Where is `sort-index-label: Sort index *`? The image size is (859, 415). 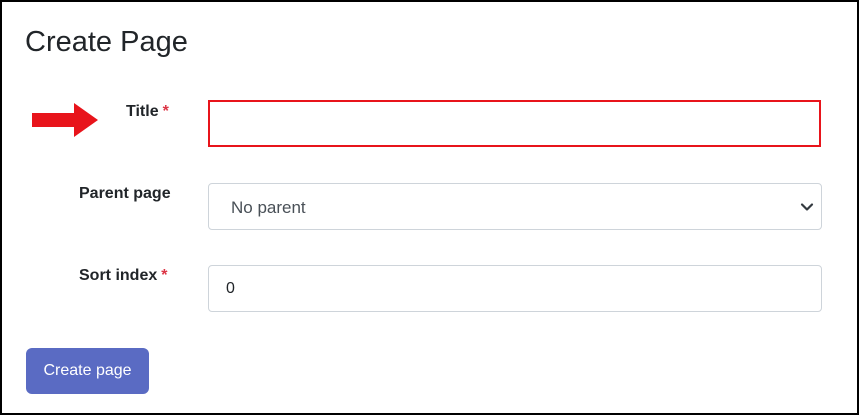
sort-index-label: Sort index * is located at coordinates (123, 276).